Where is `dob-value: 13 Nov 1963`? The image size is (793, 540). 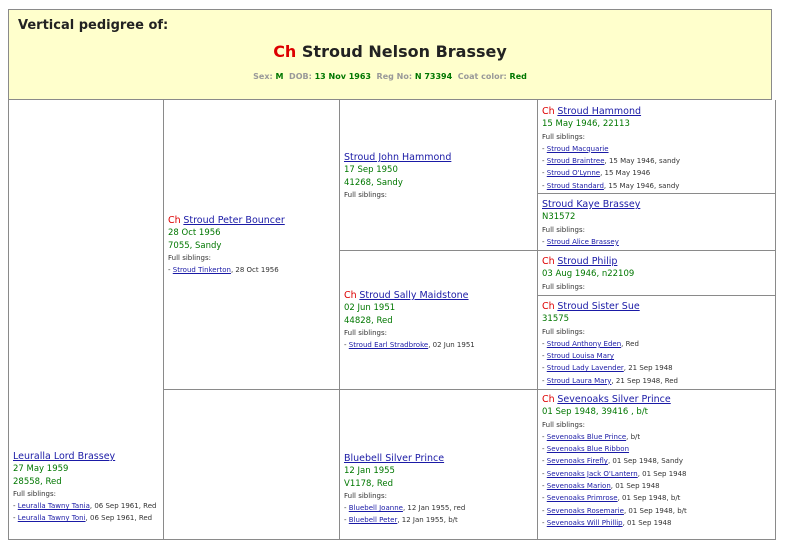
dob-value: 13 Nov 1963 is located at coordinates (342, 76).